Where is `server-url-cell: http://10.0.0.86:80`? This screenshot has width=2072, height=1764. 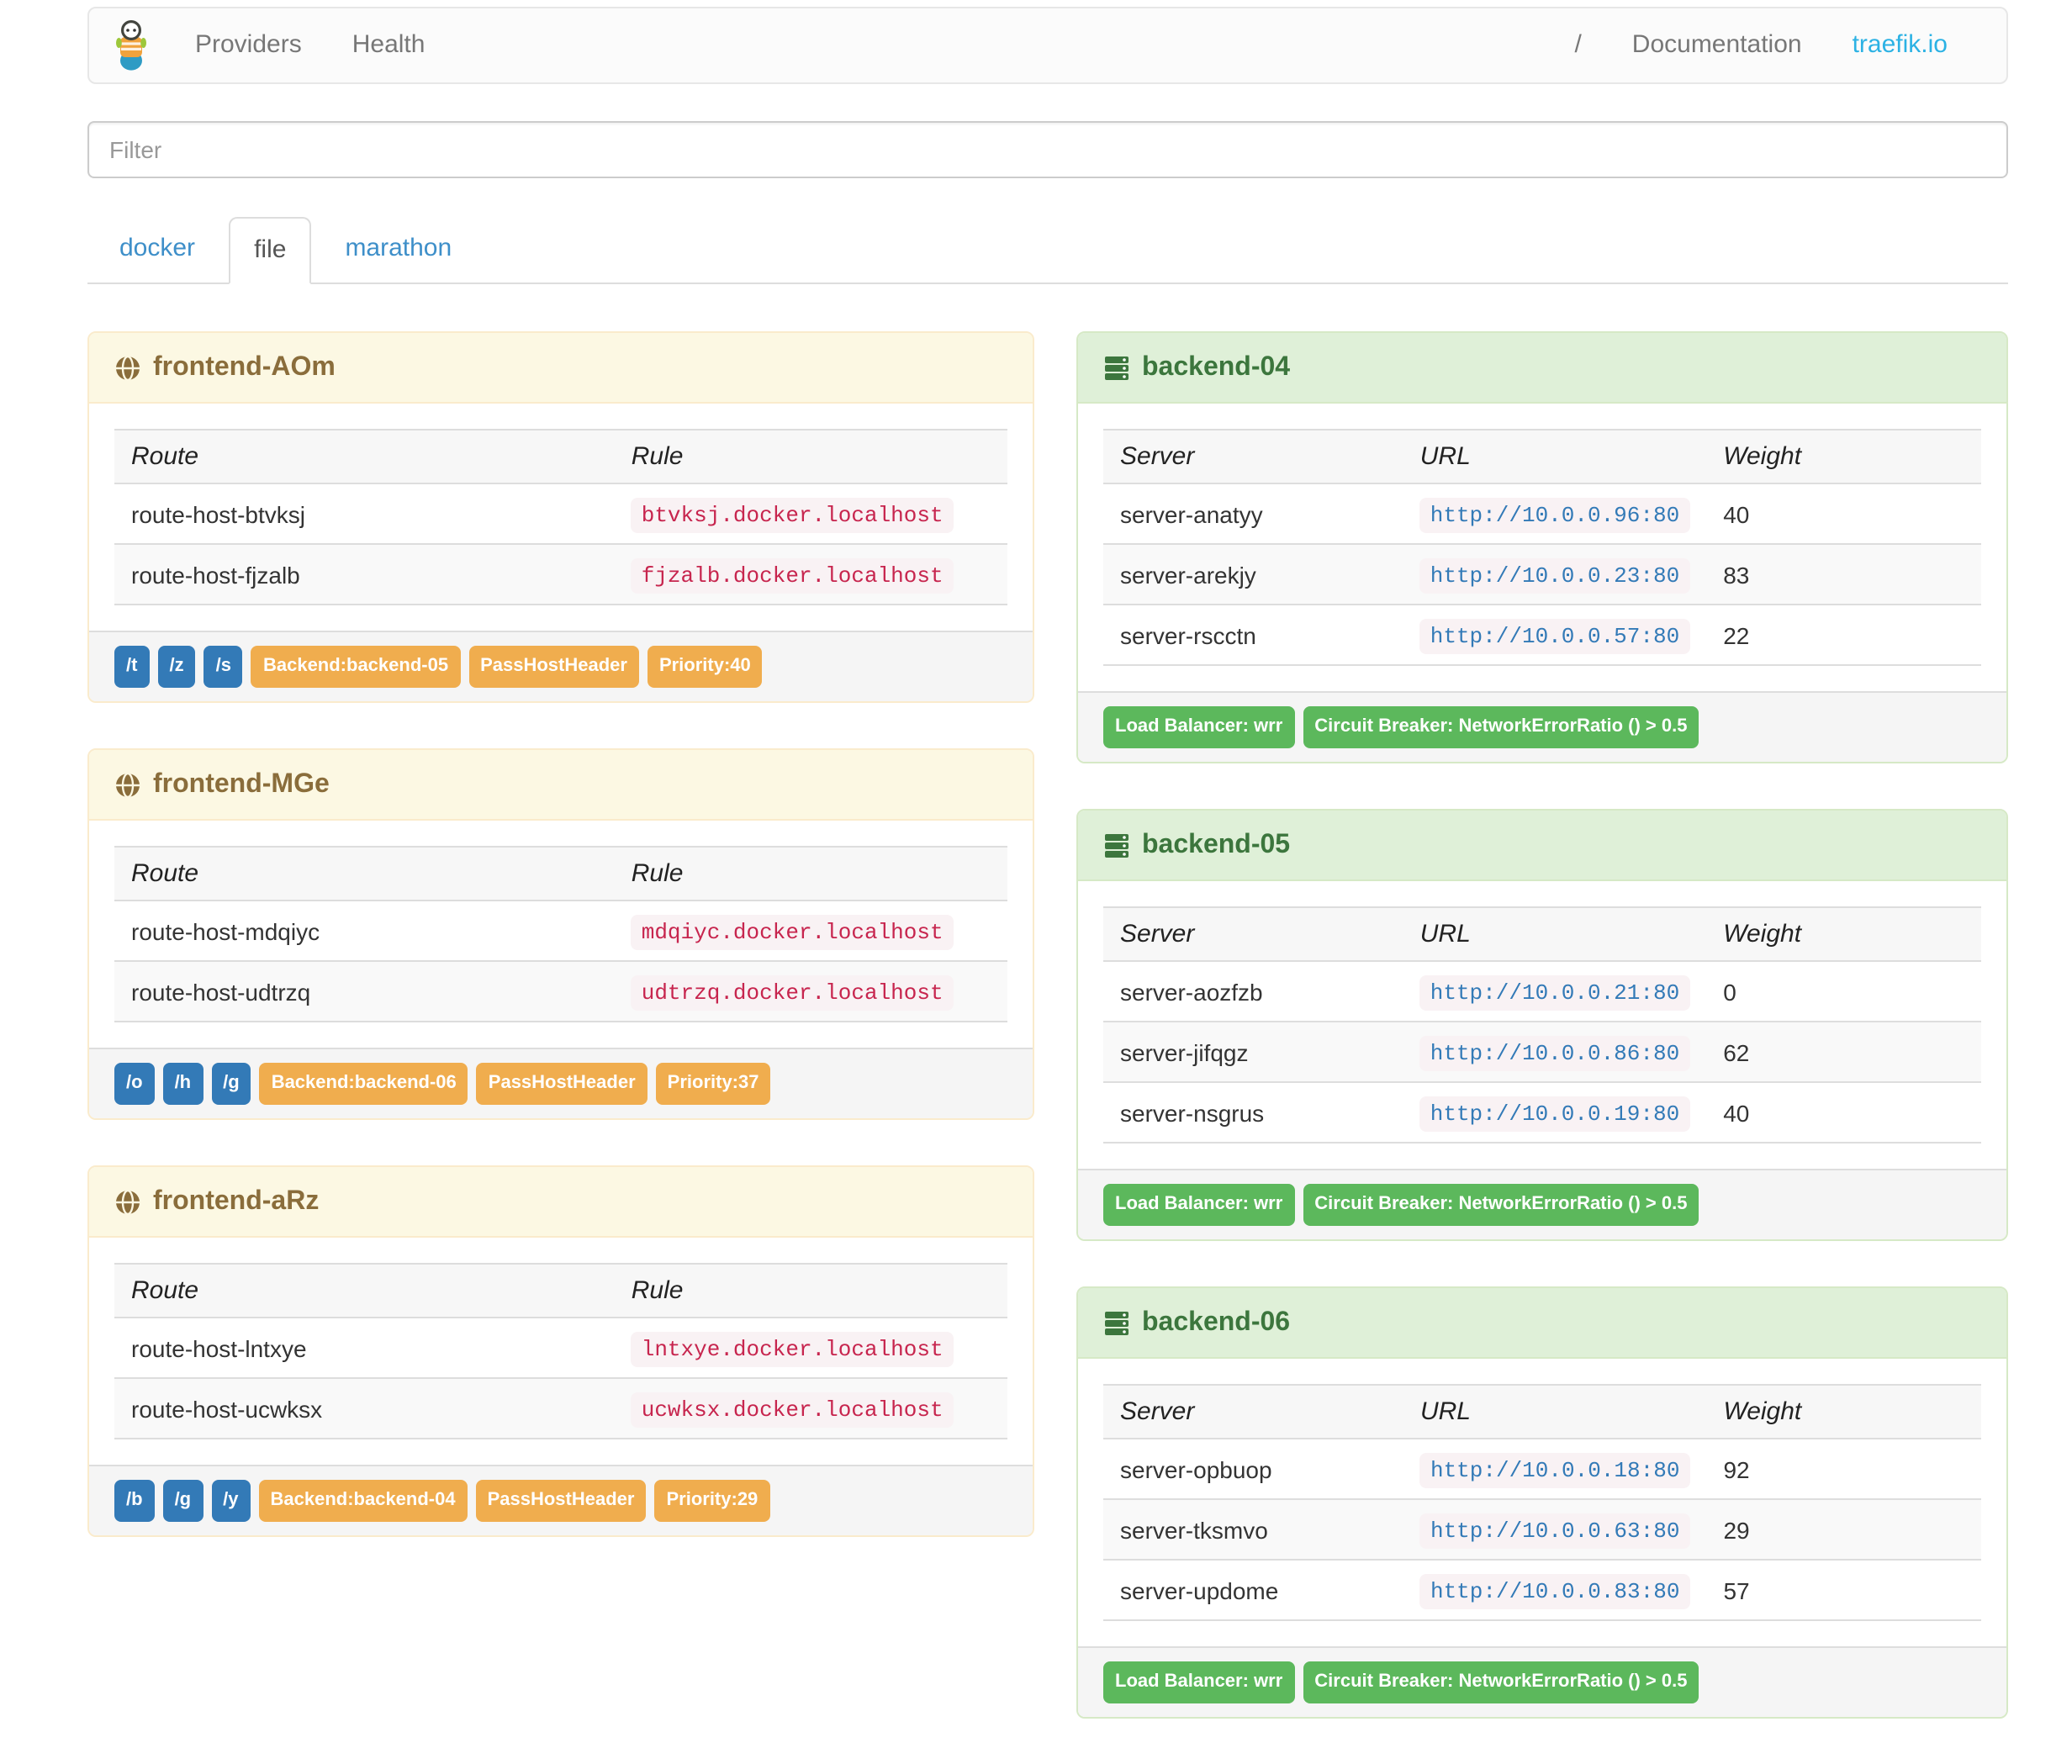
server-url-cell: http://10.0.0.86:80 is located at coordinates (1555, 1052).